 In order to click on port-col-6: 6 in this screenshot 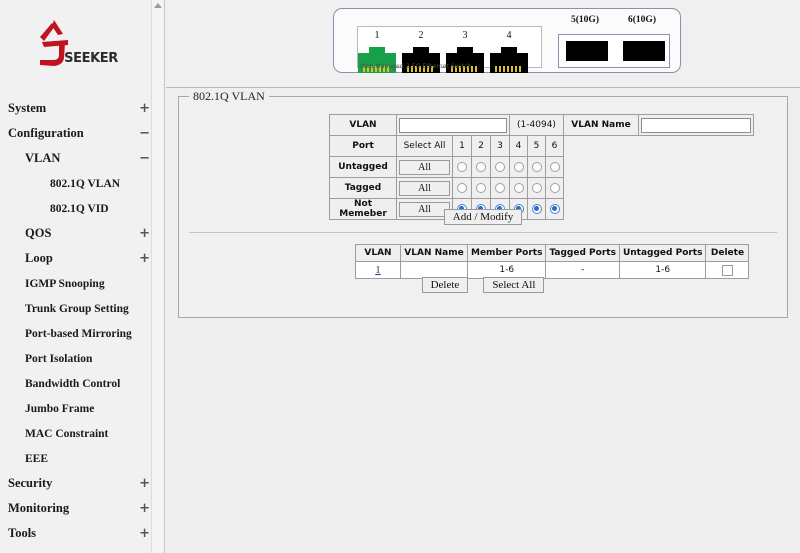, I will do `click(554, 146)`.